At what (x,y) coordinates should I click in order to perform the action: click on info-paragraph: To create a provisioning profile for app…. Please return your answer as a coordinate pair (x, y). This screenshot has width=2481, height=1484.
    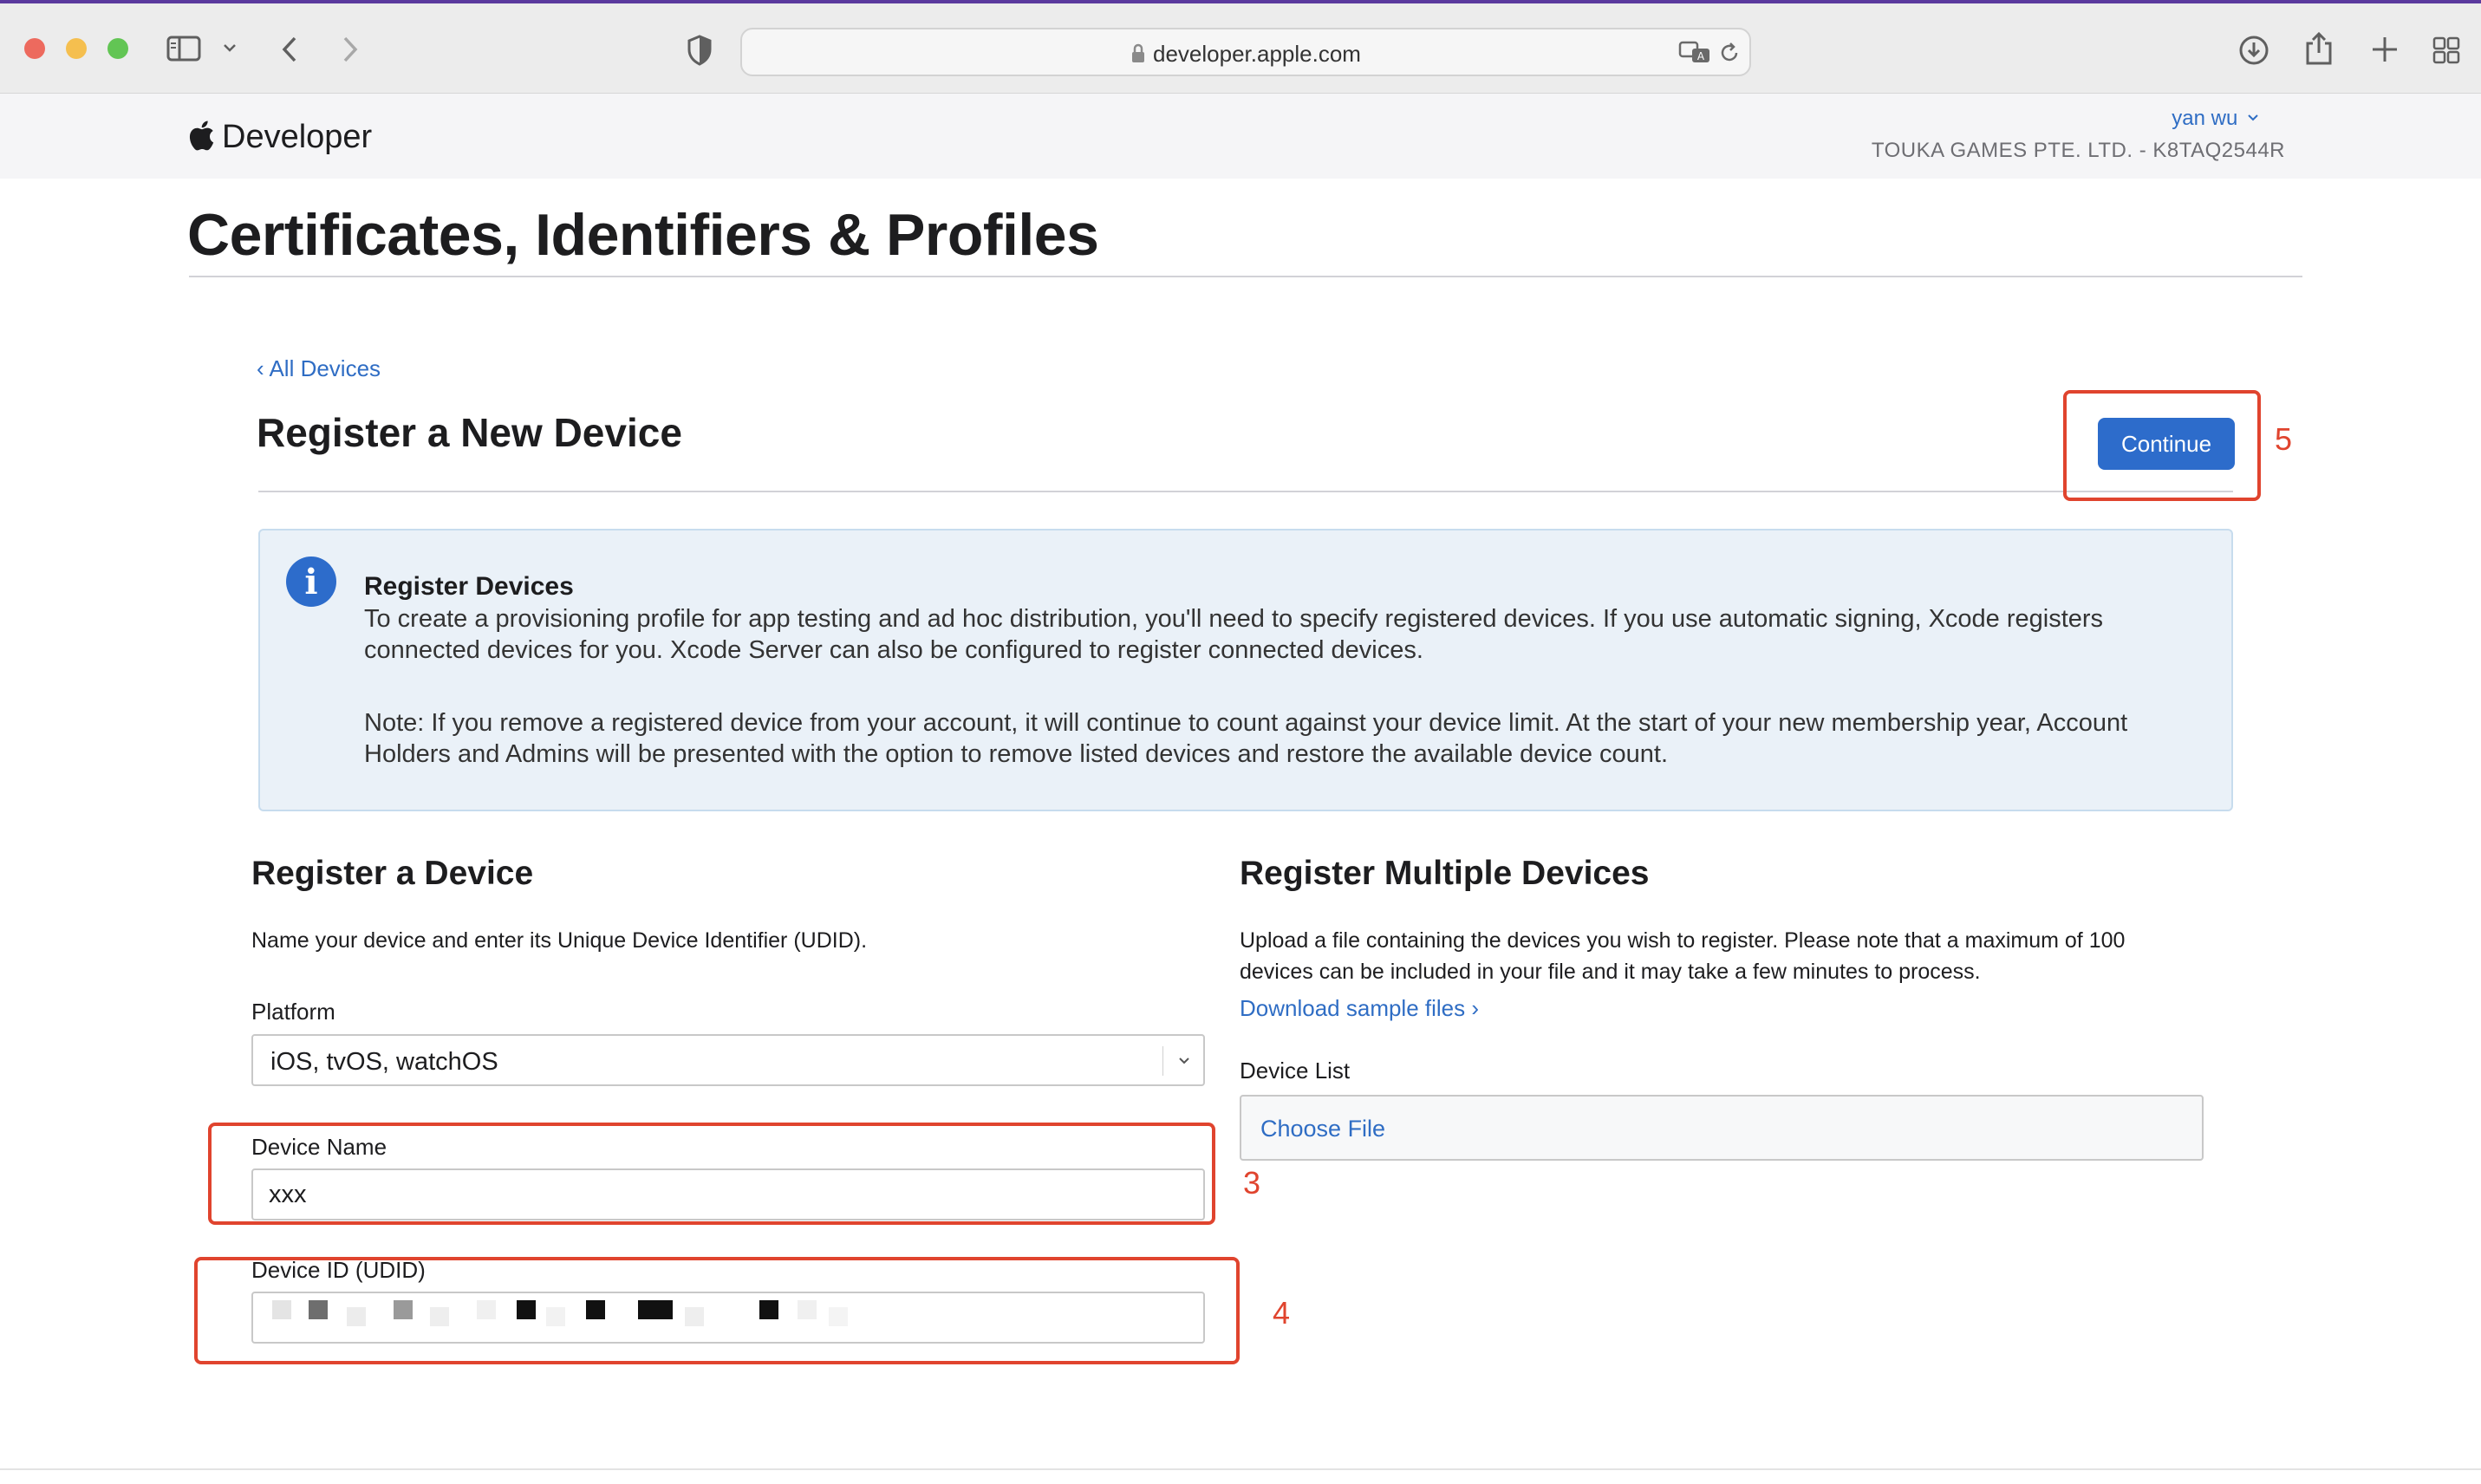
    Looking at the image, I should click on (1234, 634).